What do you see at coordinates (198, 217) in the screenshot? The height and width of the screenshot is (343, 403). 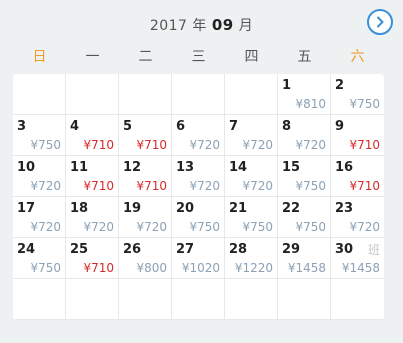 I see `calendar-day-cell: 20 ¥750` at bounding box center [198, 217].